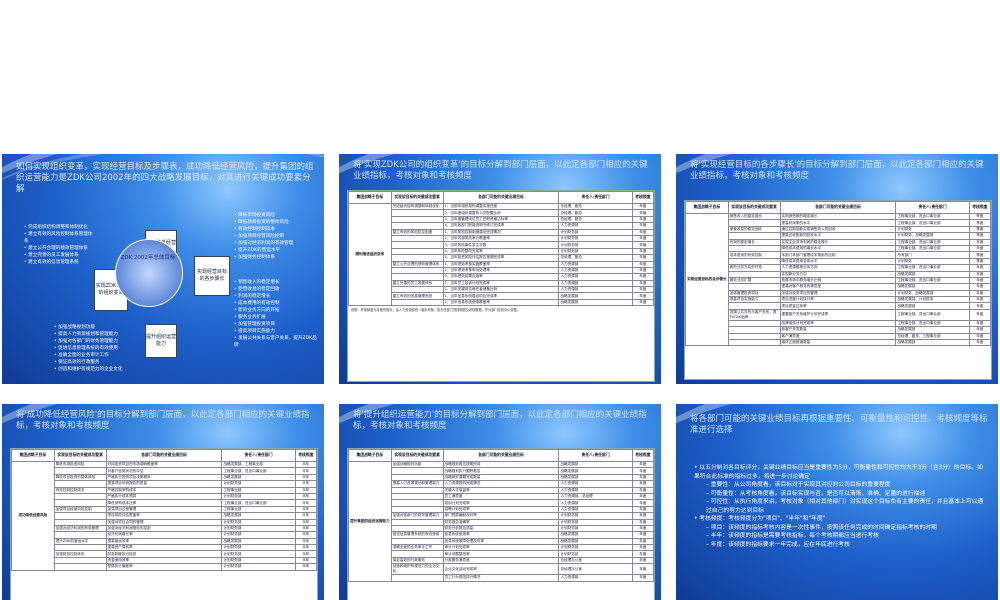 The width and height of the screenshot is (1000, 600). Describe the element at coordinates (707, 279) in the screenshot. I see `group-cell: 实现经营目标的各步骤长` at that location.